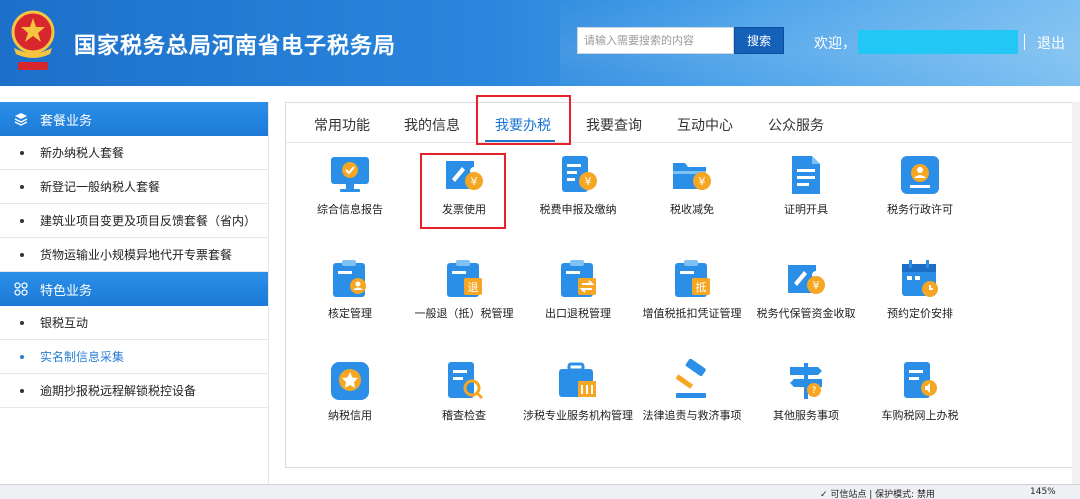  Describe the element at coordinates (920, 209) in the screenshot. I see `tile-label: 税务行政许可` at that location.